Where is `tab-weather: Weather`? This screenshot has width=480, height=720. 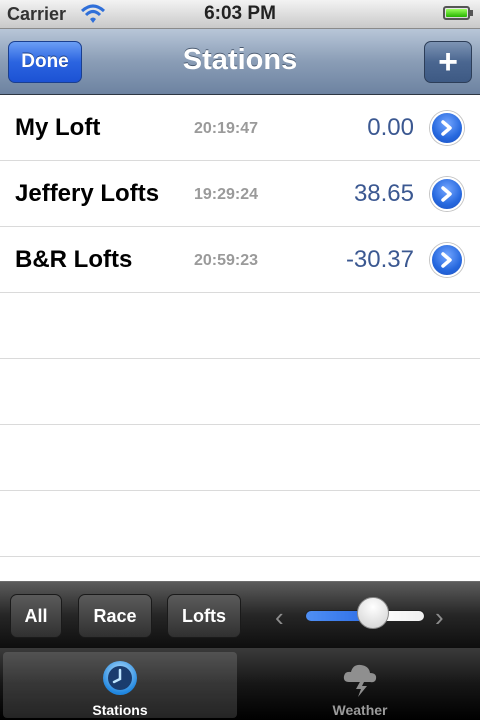 tab-weather: Weather is located at coordinates (360, 685).